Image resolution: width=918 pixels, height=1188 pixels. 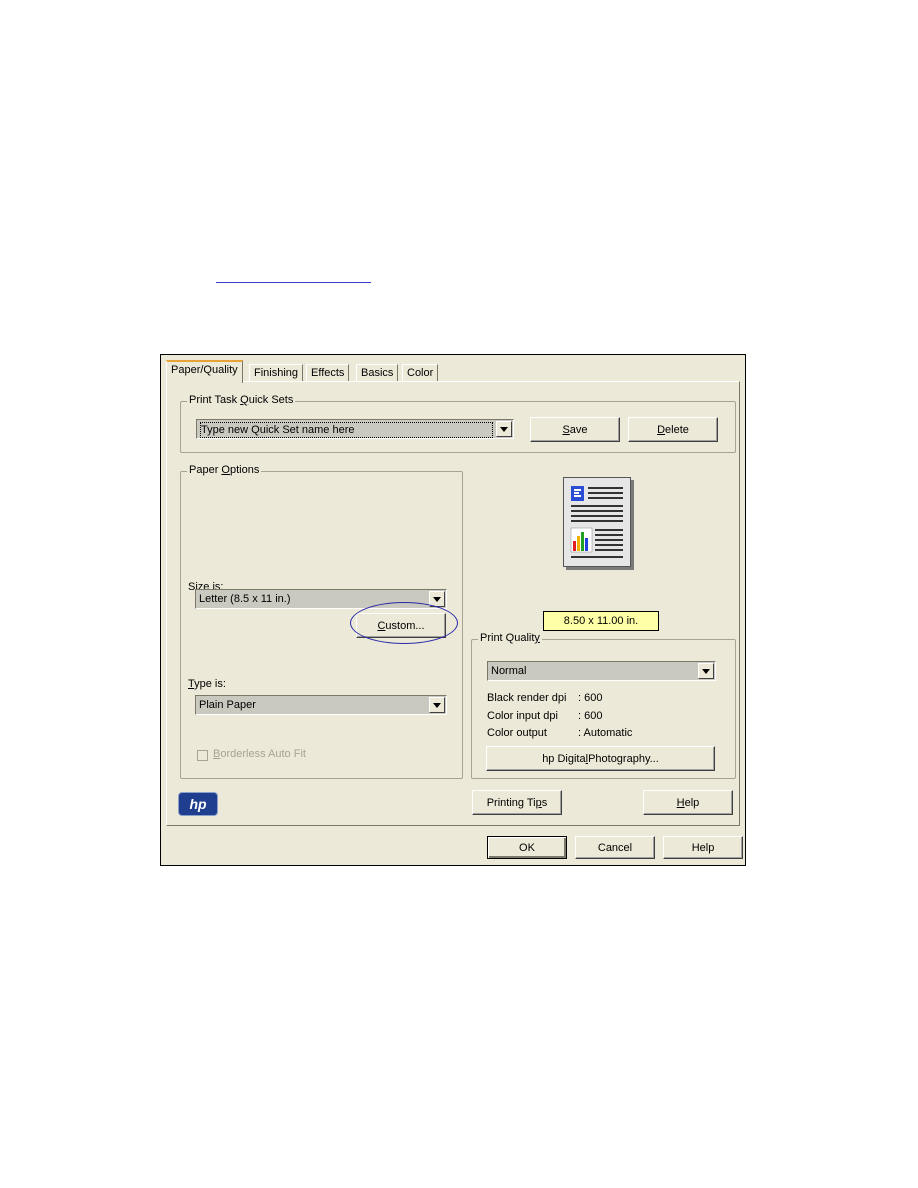 I want to click on help-button: Help, so click(x=703, y=847).